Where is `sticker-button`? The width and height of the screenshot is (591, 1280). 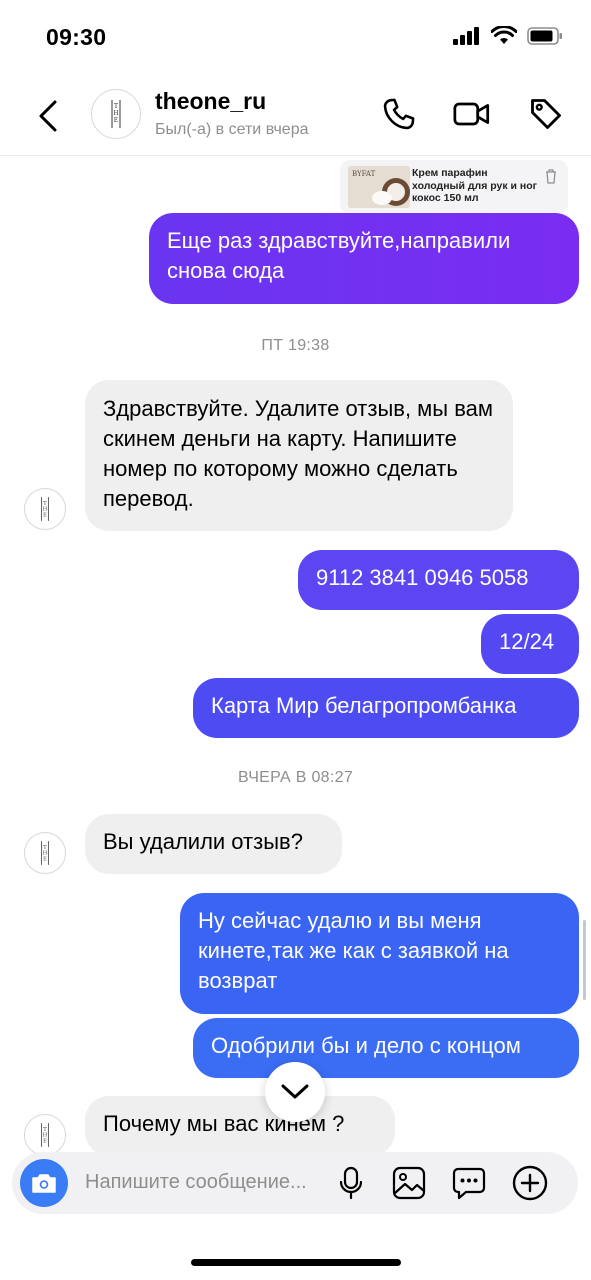 sticker-button is located at coordinates (469, 1183).